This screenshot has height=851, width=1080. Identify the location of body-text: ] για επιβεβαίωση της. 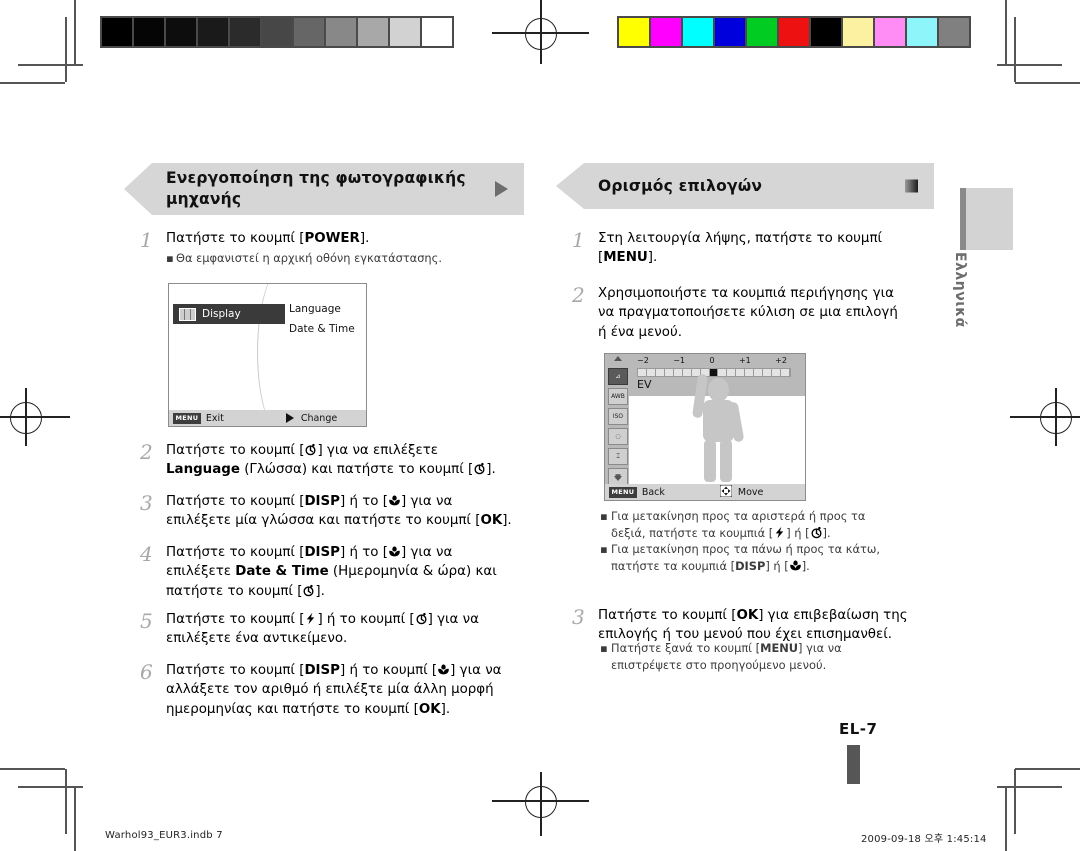
(833, 615).